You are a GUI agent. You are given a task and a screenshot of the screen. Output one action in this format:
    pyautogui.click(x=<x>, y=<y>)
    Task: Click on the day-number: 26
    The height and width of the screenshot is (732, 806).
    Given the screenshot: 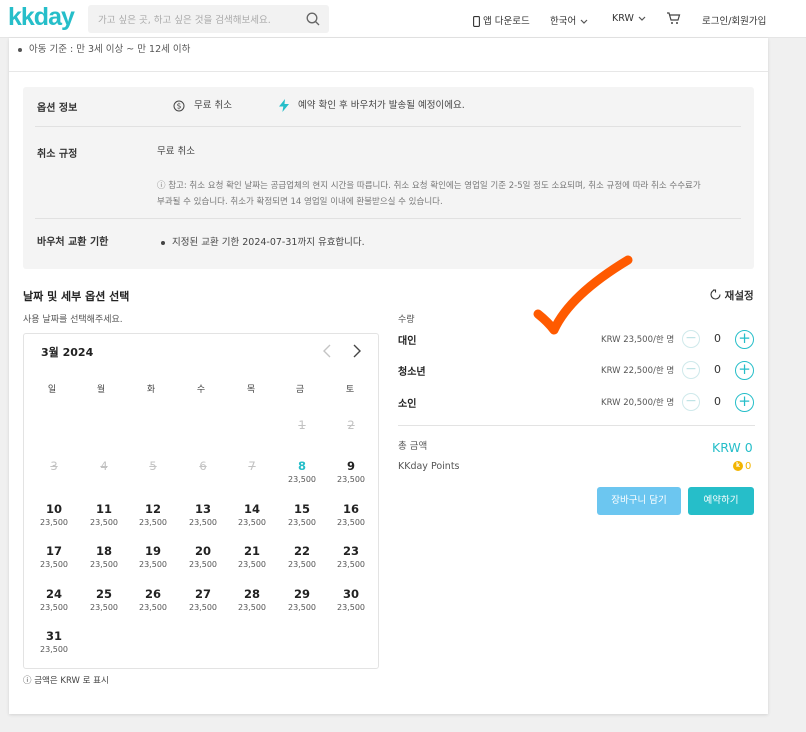 What is the action you would take?
    pyautogui.click(x=152, y=594)
    